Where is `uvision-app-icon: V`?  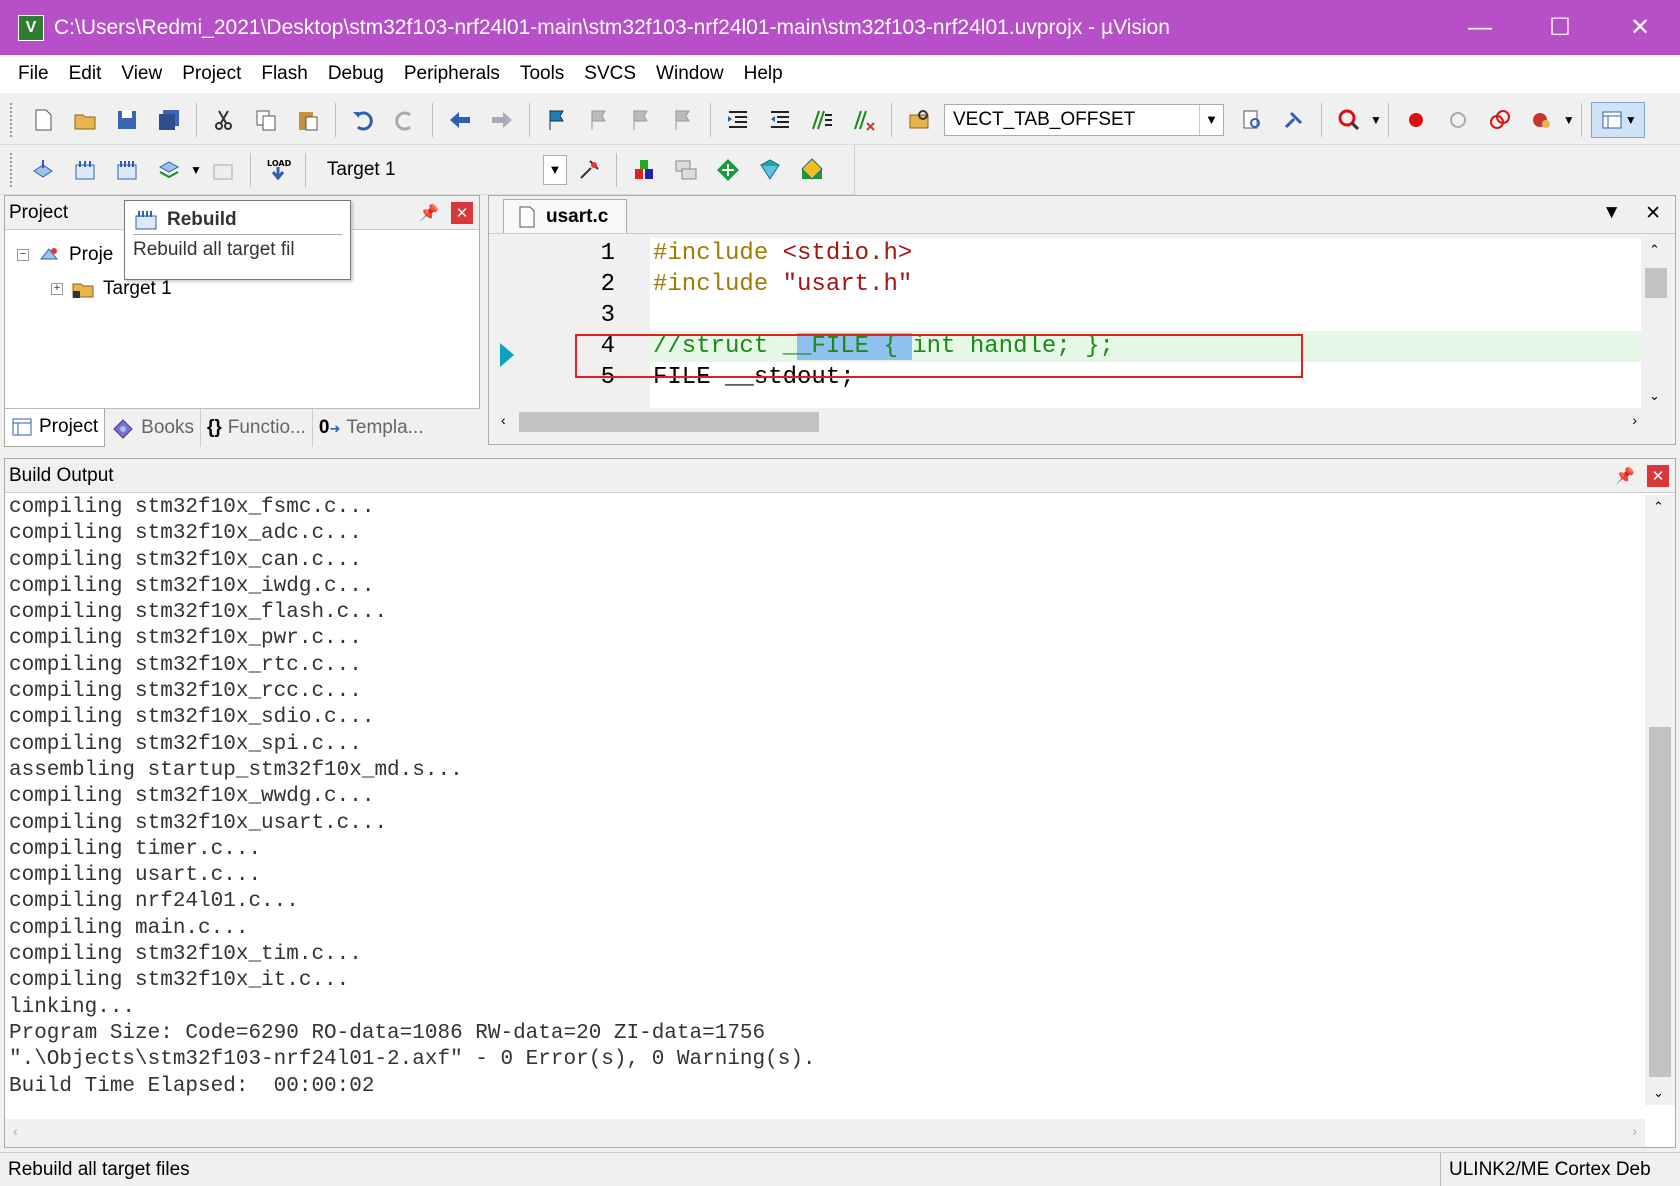
uvision-app-icon: V is located at coordinates (31, 27).